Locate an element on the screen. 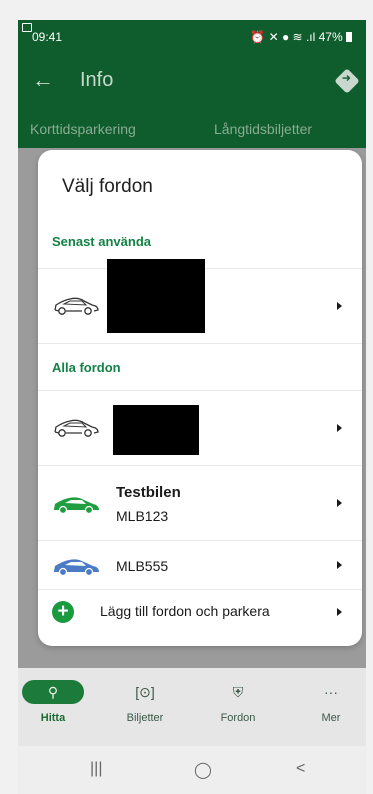 The height and width of the screenshot is (794, 373). system-nav-bar: ||| ◯ < is located at coordinates (192, 770).